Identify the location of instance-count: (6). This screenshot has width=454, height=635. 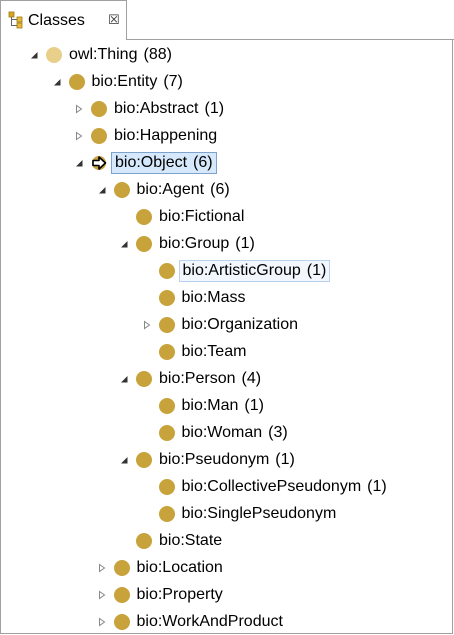
(220, 189).